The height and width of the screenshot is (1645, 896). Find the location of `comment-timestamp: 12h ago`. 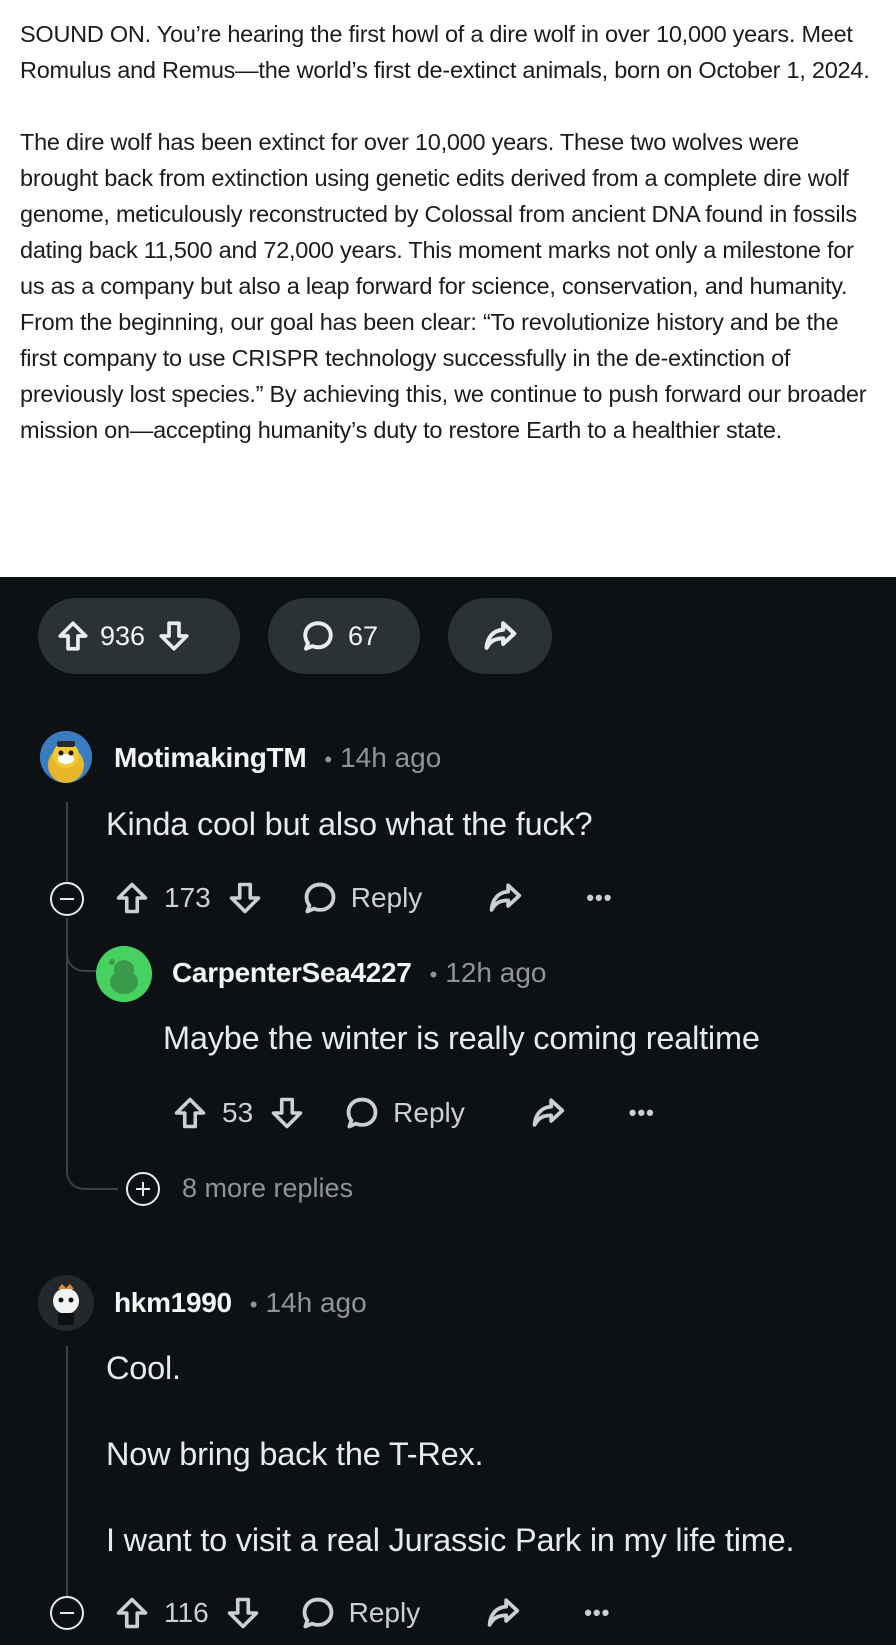

comment-timestamp: 12h ago is located at coordinates (496, 972).